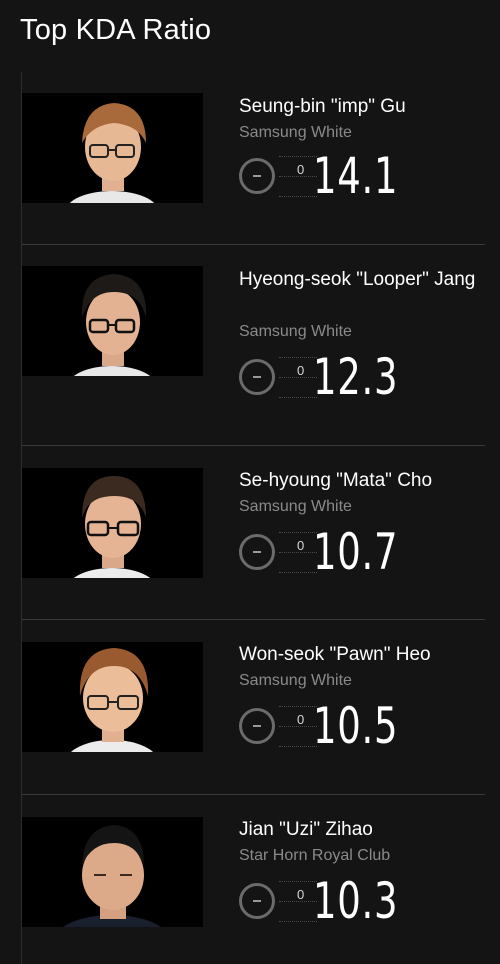  I want to click on player-team: Star Horn Royal Club, so click(315, 855).